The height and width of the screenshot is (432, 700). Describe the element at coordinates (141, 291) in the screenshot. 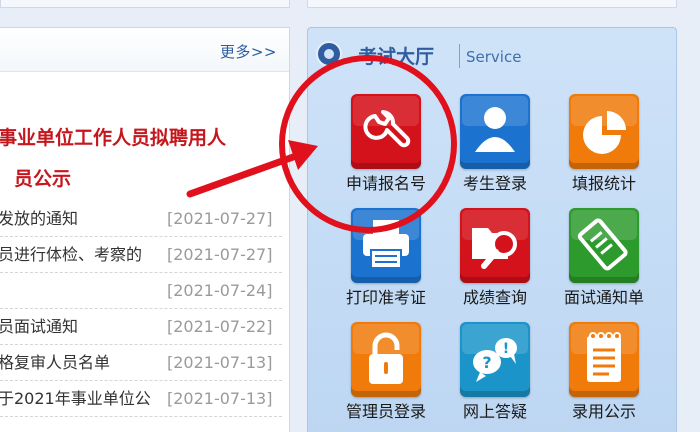

I see `news-row: [2021-07-24]` at that location.